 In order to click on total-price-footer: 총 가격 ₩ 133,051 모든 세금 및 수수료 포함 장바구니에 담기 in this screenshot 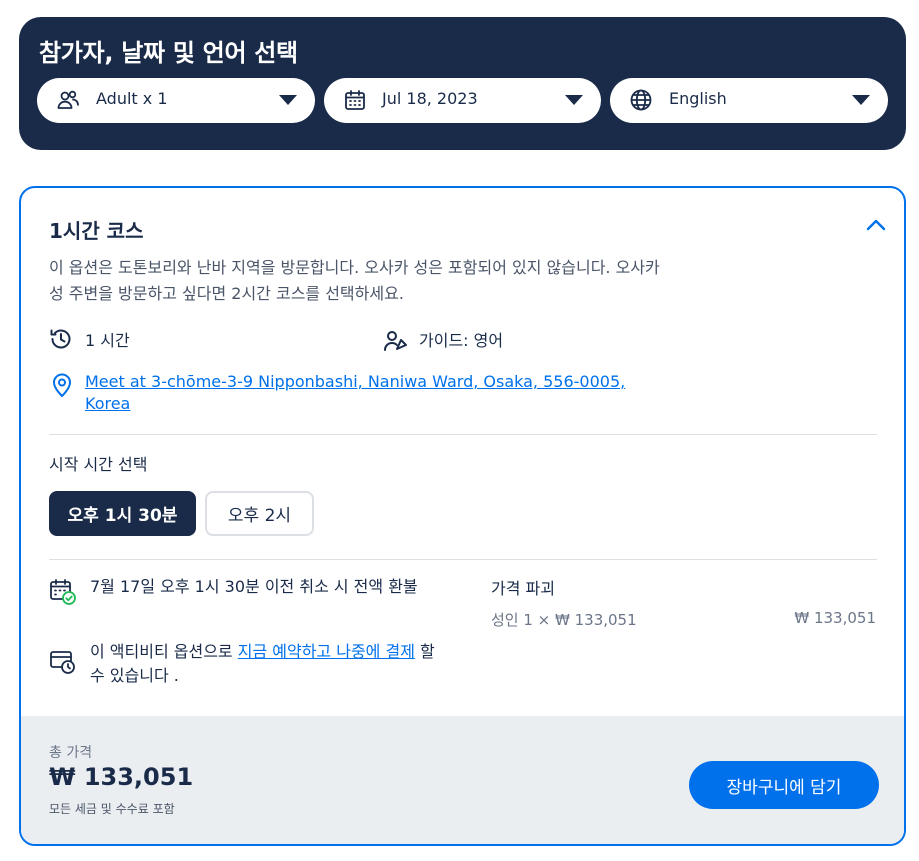, I will do `click(462, 780)`.